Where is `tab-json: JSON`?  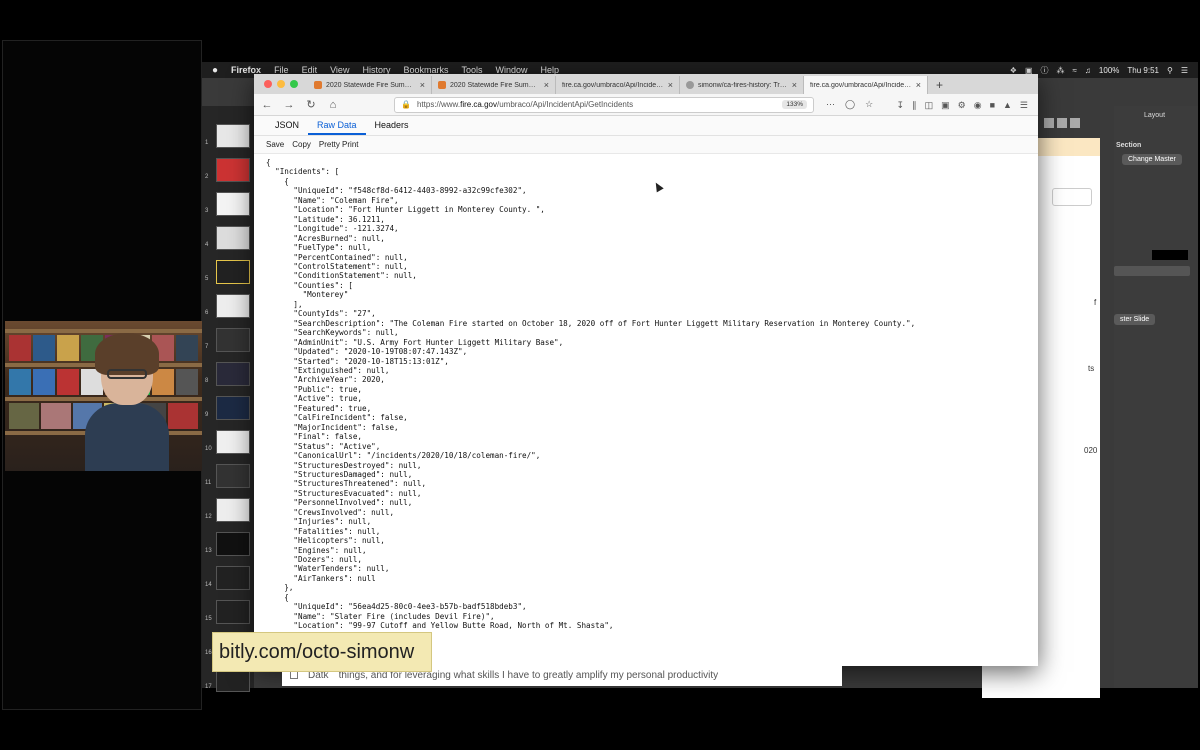
tab-json: JSON is located at coordinates (287, 125).